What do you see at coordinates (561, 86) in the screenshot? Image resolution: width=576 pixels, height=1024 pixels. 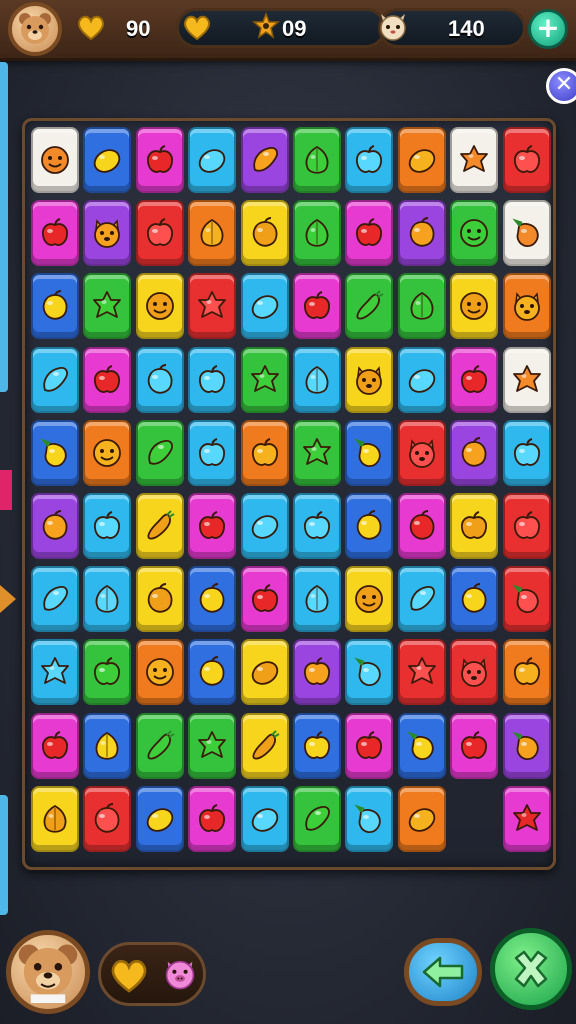 I see `close-button: ✕` at bounding box center [561, 86].